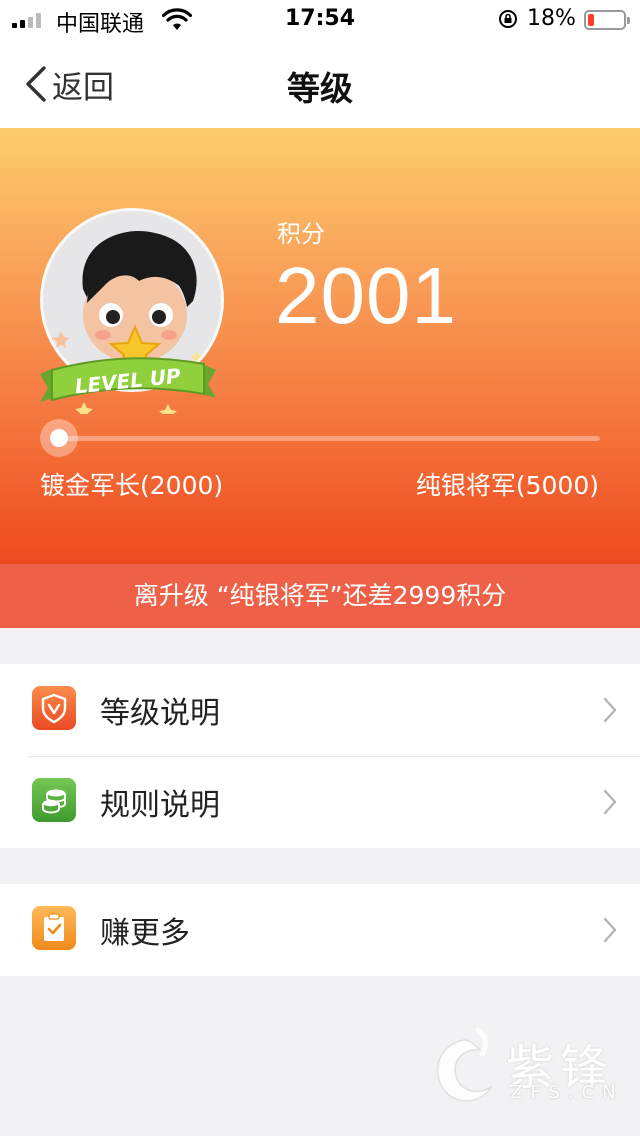 Image resolution: width=640 pixels, height=1136 pixels. Describe the element at coordinates (133, 311) in the screenshot. I see `avatar-with-badge: LEVEL UP` at that location.